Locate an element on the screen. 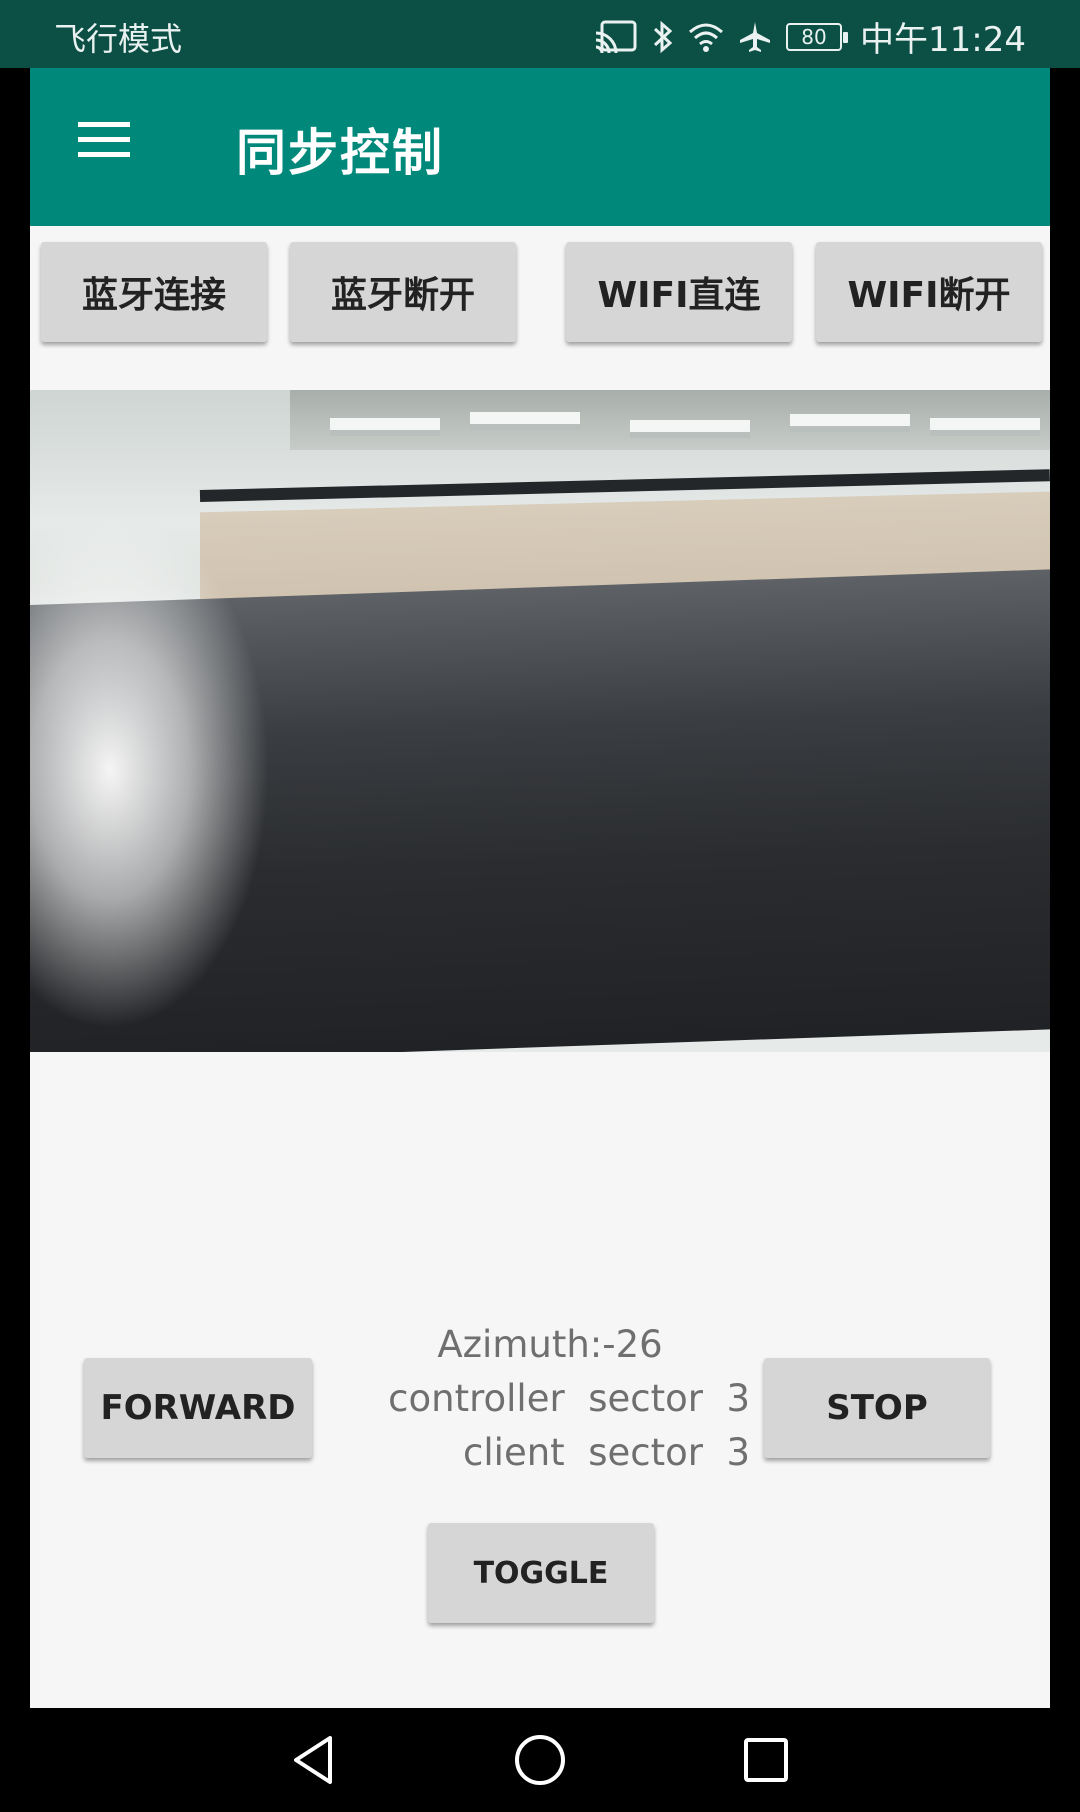 This screenshot has width=1080, height=1812. wifi-direct-button: WIFI直连 is located at coordinates (679, 292).